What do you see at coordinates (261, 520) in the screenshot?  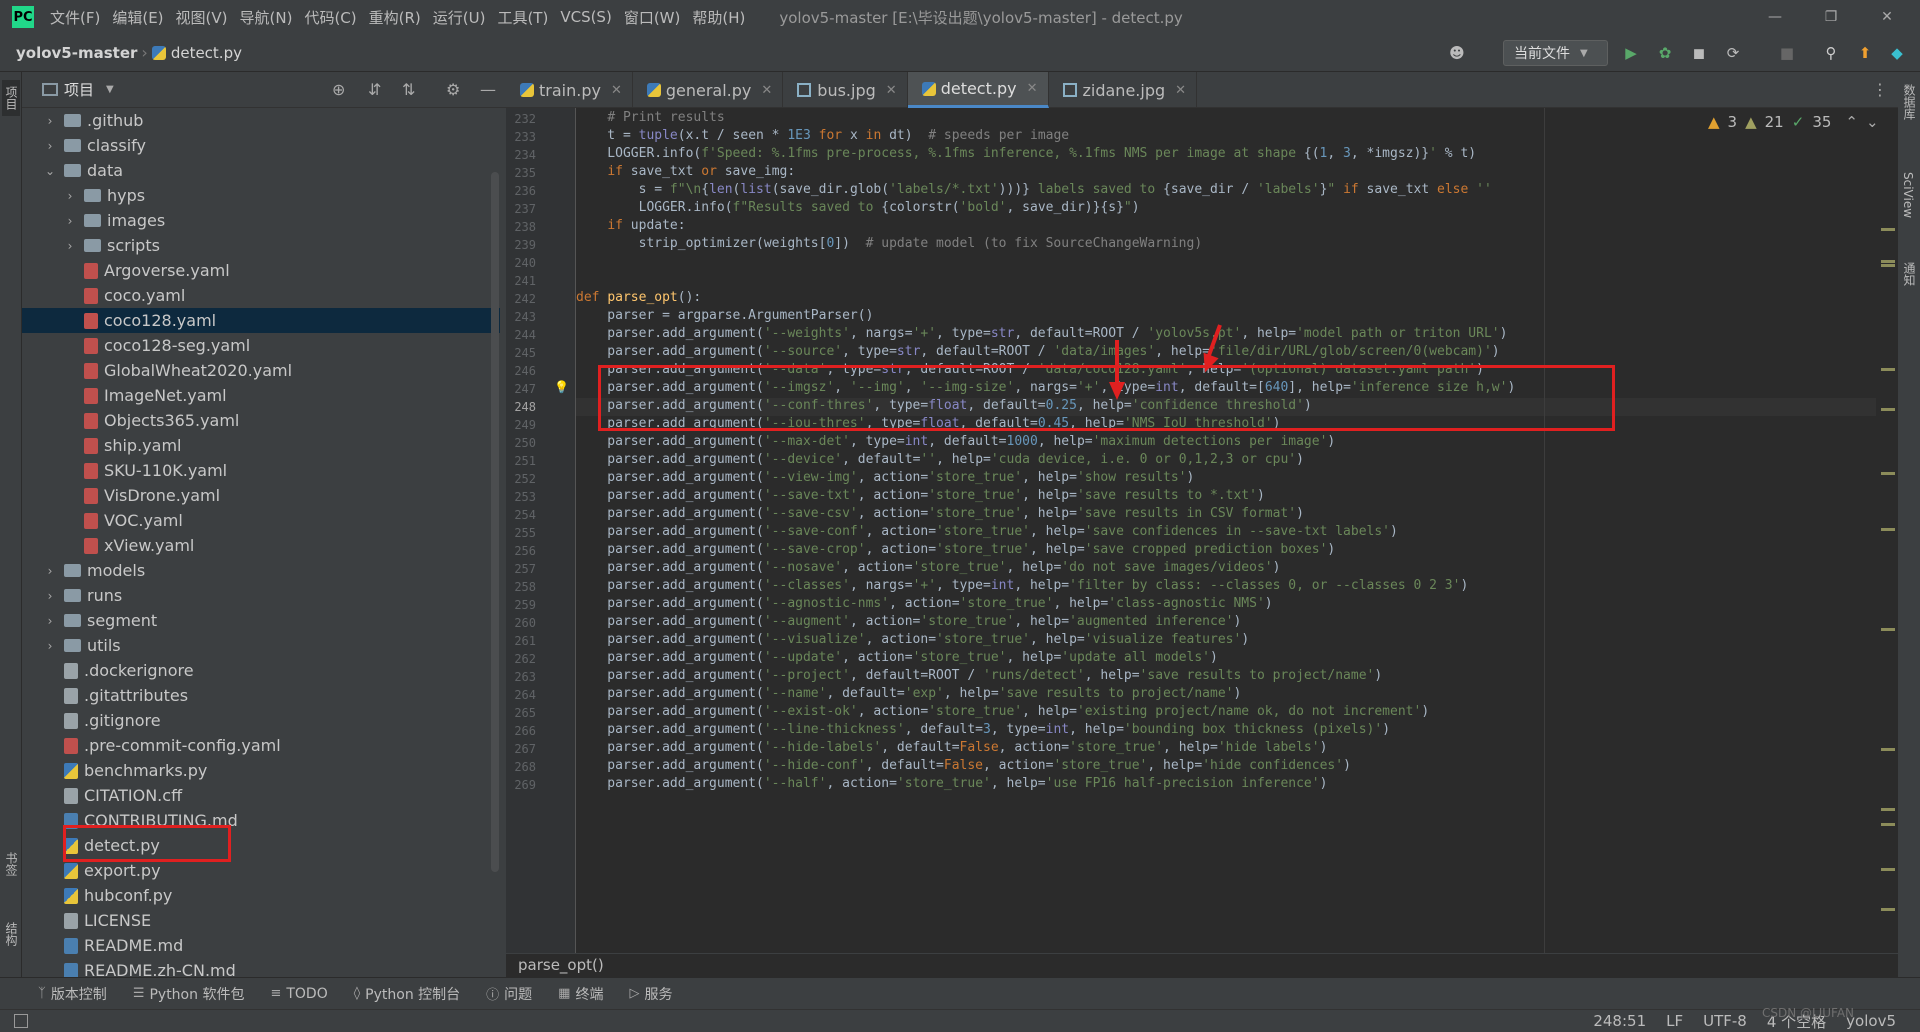 I see `tree-file: VOC.yaml` at bounding box center [261, 520].